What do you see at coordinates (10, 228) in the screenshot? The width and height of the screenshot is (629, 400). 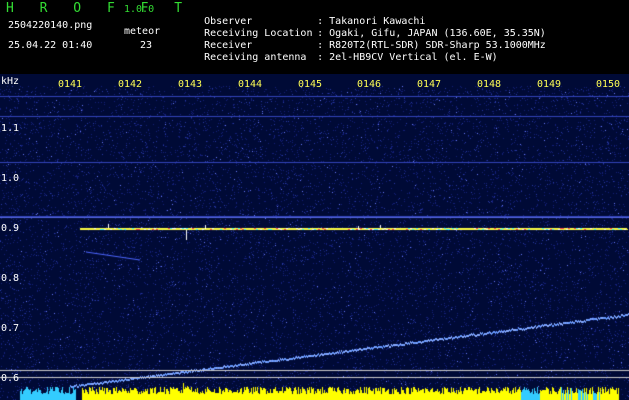 I see `freq-tick-label: 0.9` at bounding box center [10, 228].